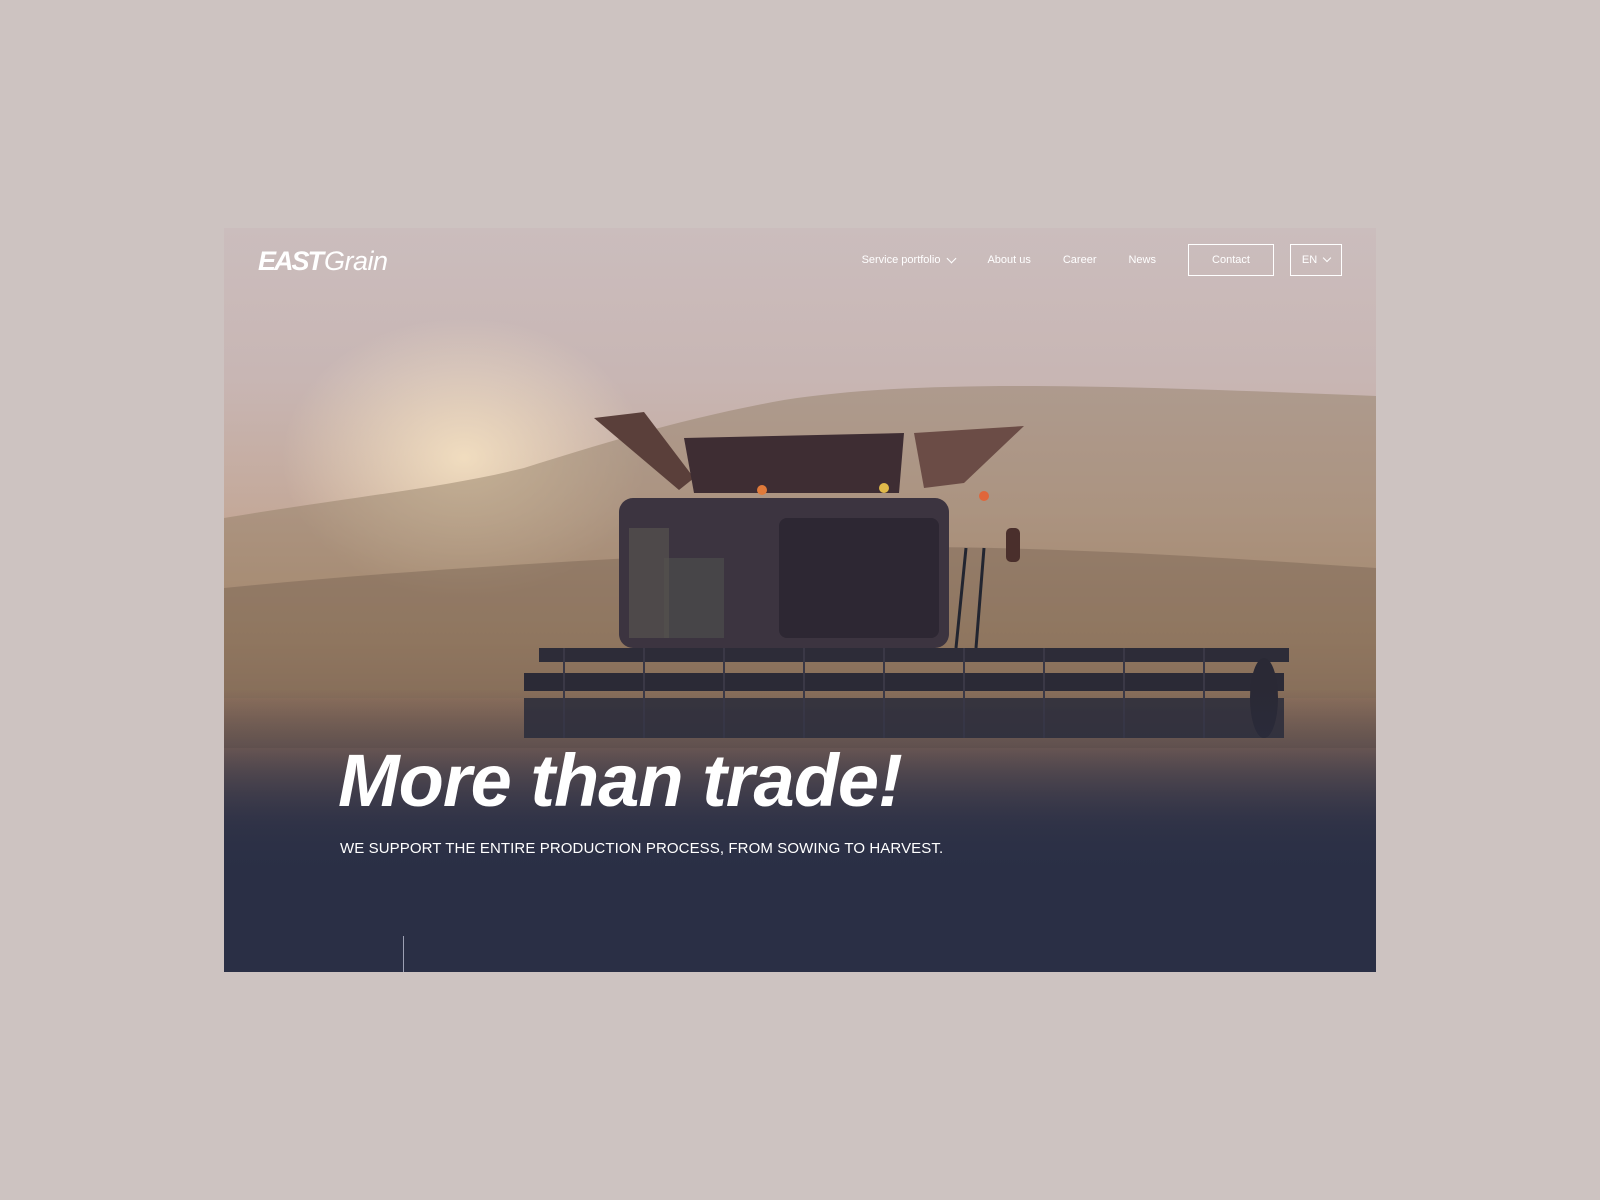 This screenshot has width=1600, height=1200. What do you see at coordinates (1309, 260) in the screenshot?
I see `language-label: EN` at bounding box center [1309, 260].